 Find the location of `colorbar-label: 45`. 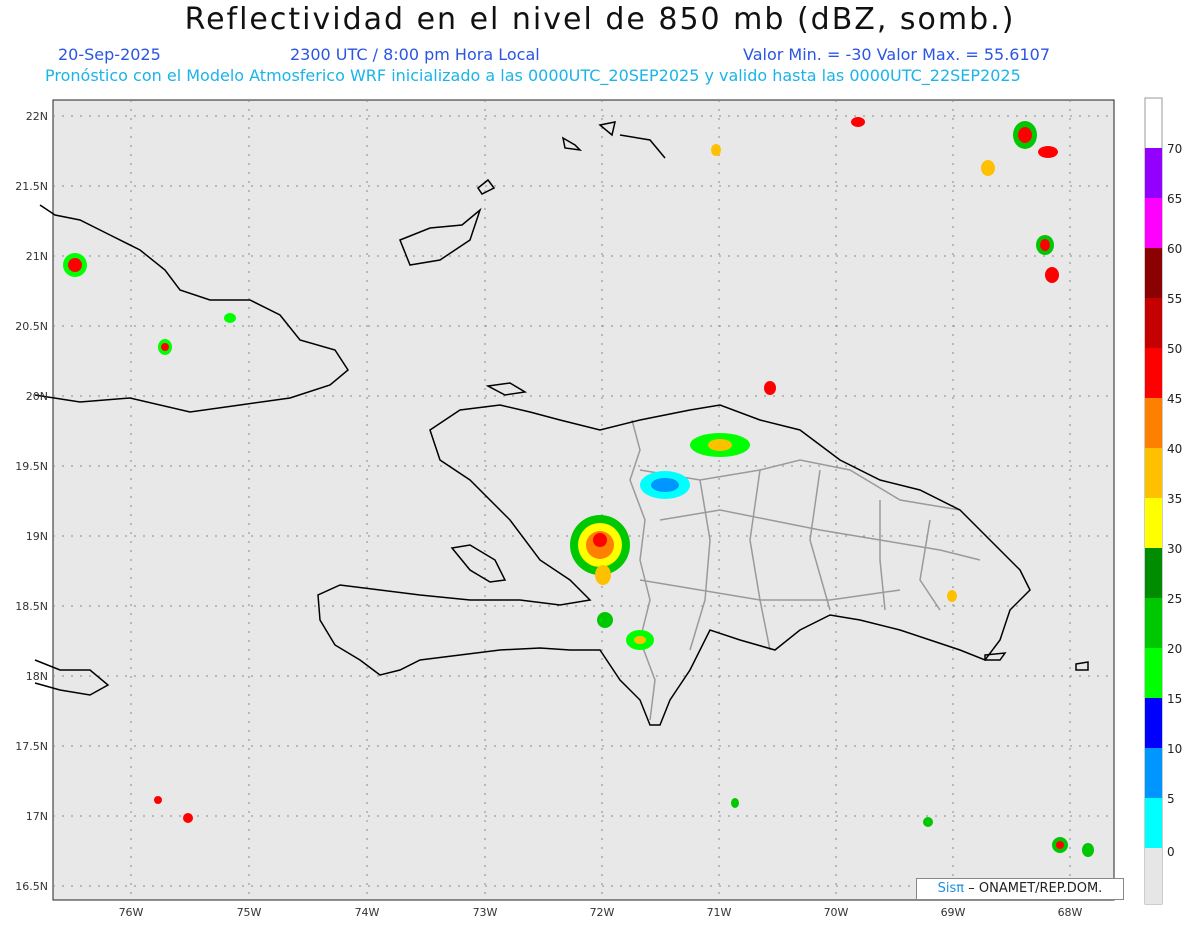

colorbar-label: 45 is located at coordinates (1174, 399).